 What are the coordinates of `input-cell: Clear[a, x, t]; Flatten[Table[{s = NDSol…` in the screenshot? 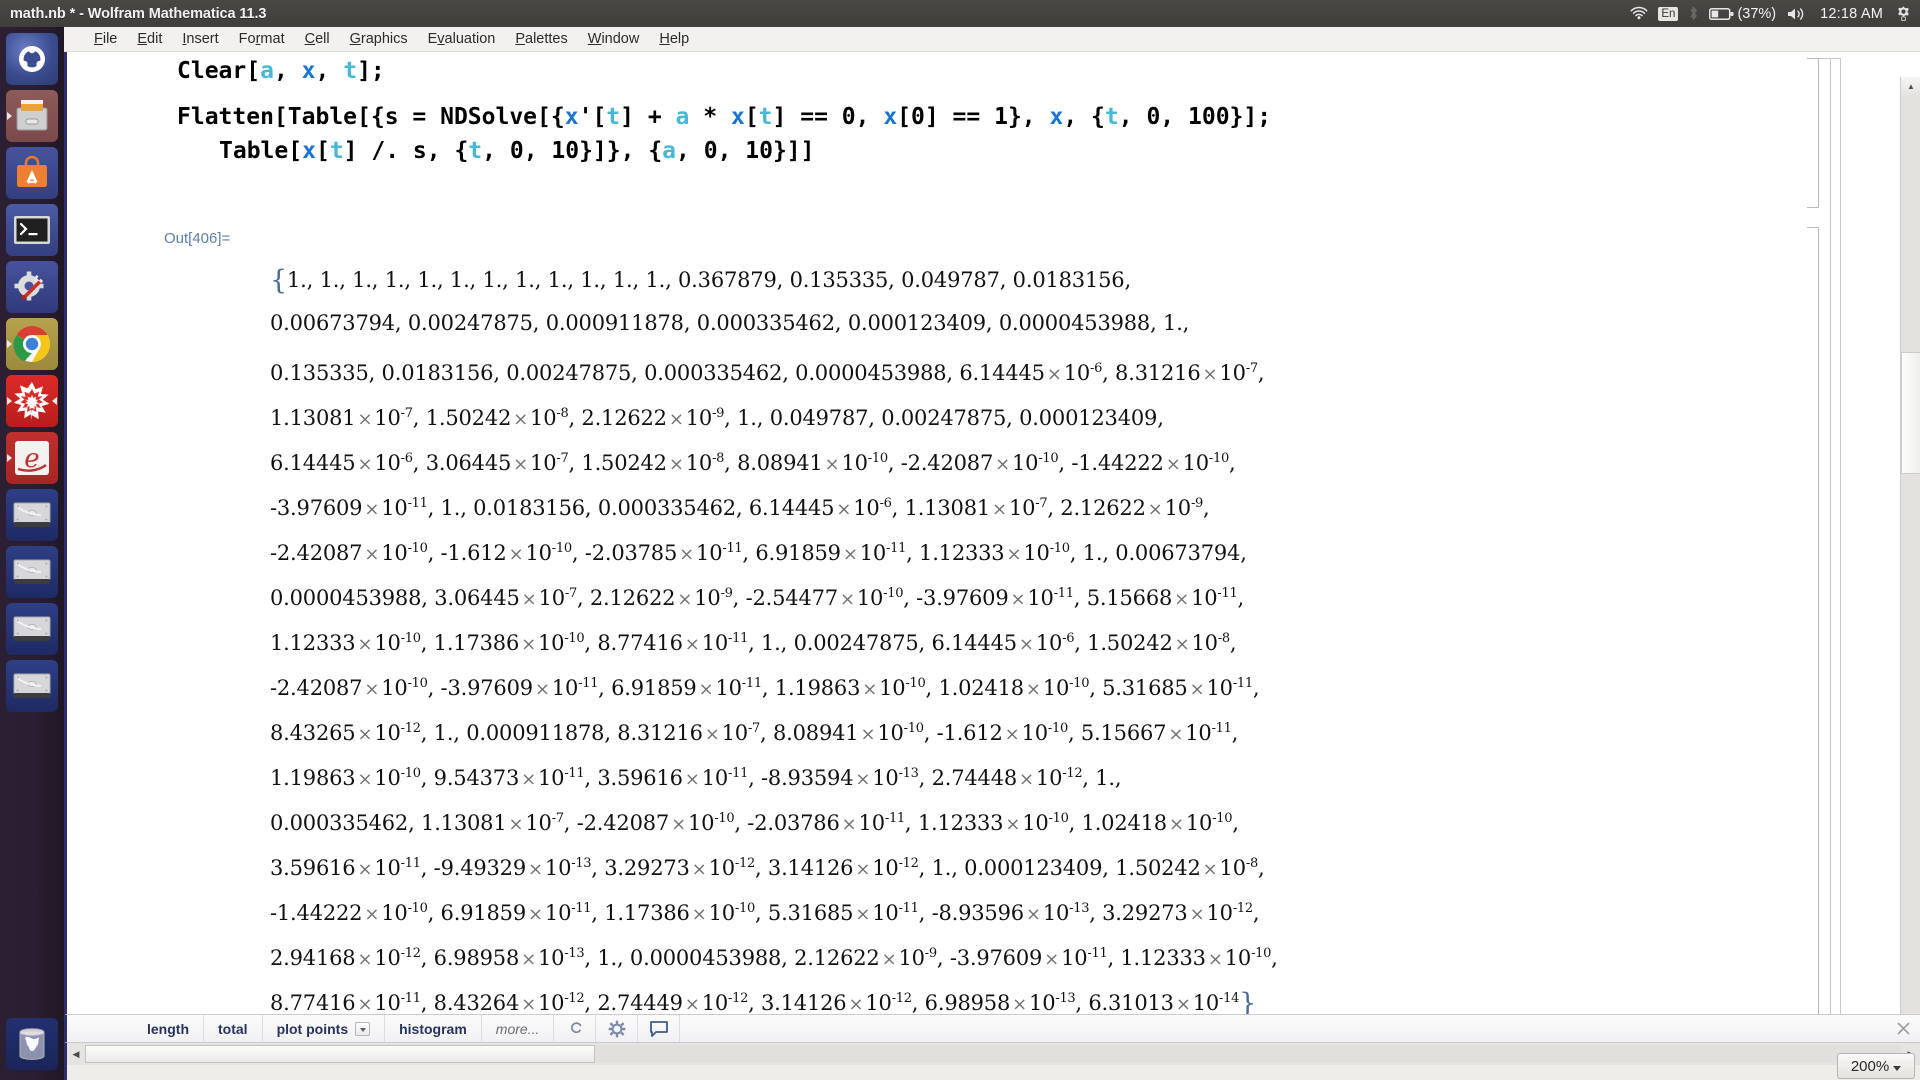 It's located at (724, 111).